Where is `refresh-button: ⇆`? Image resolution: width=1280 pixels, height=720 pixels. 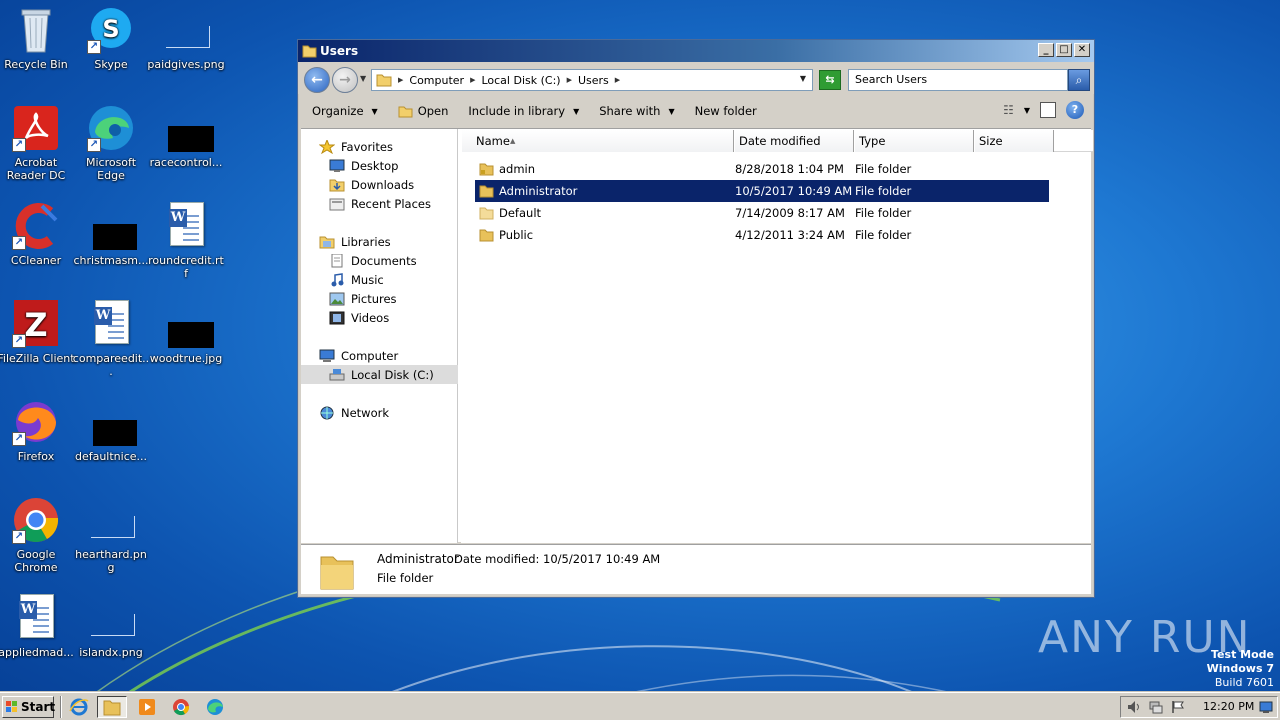 refresh-button: ⇆ is located at coordinates (830, 80).